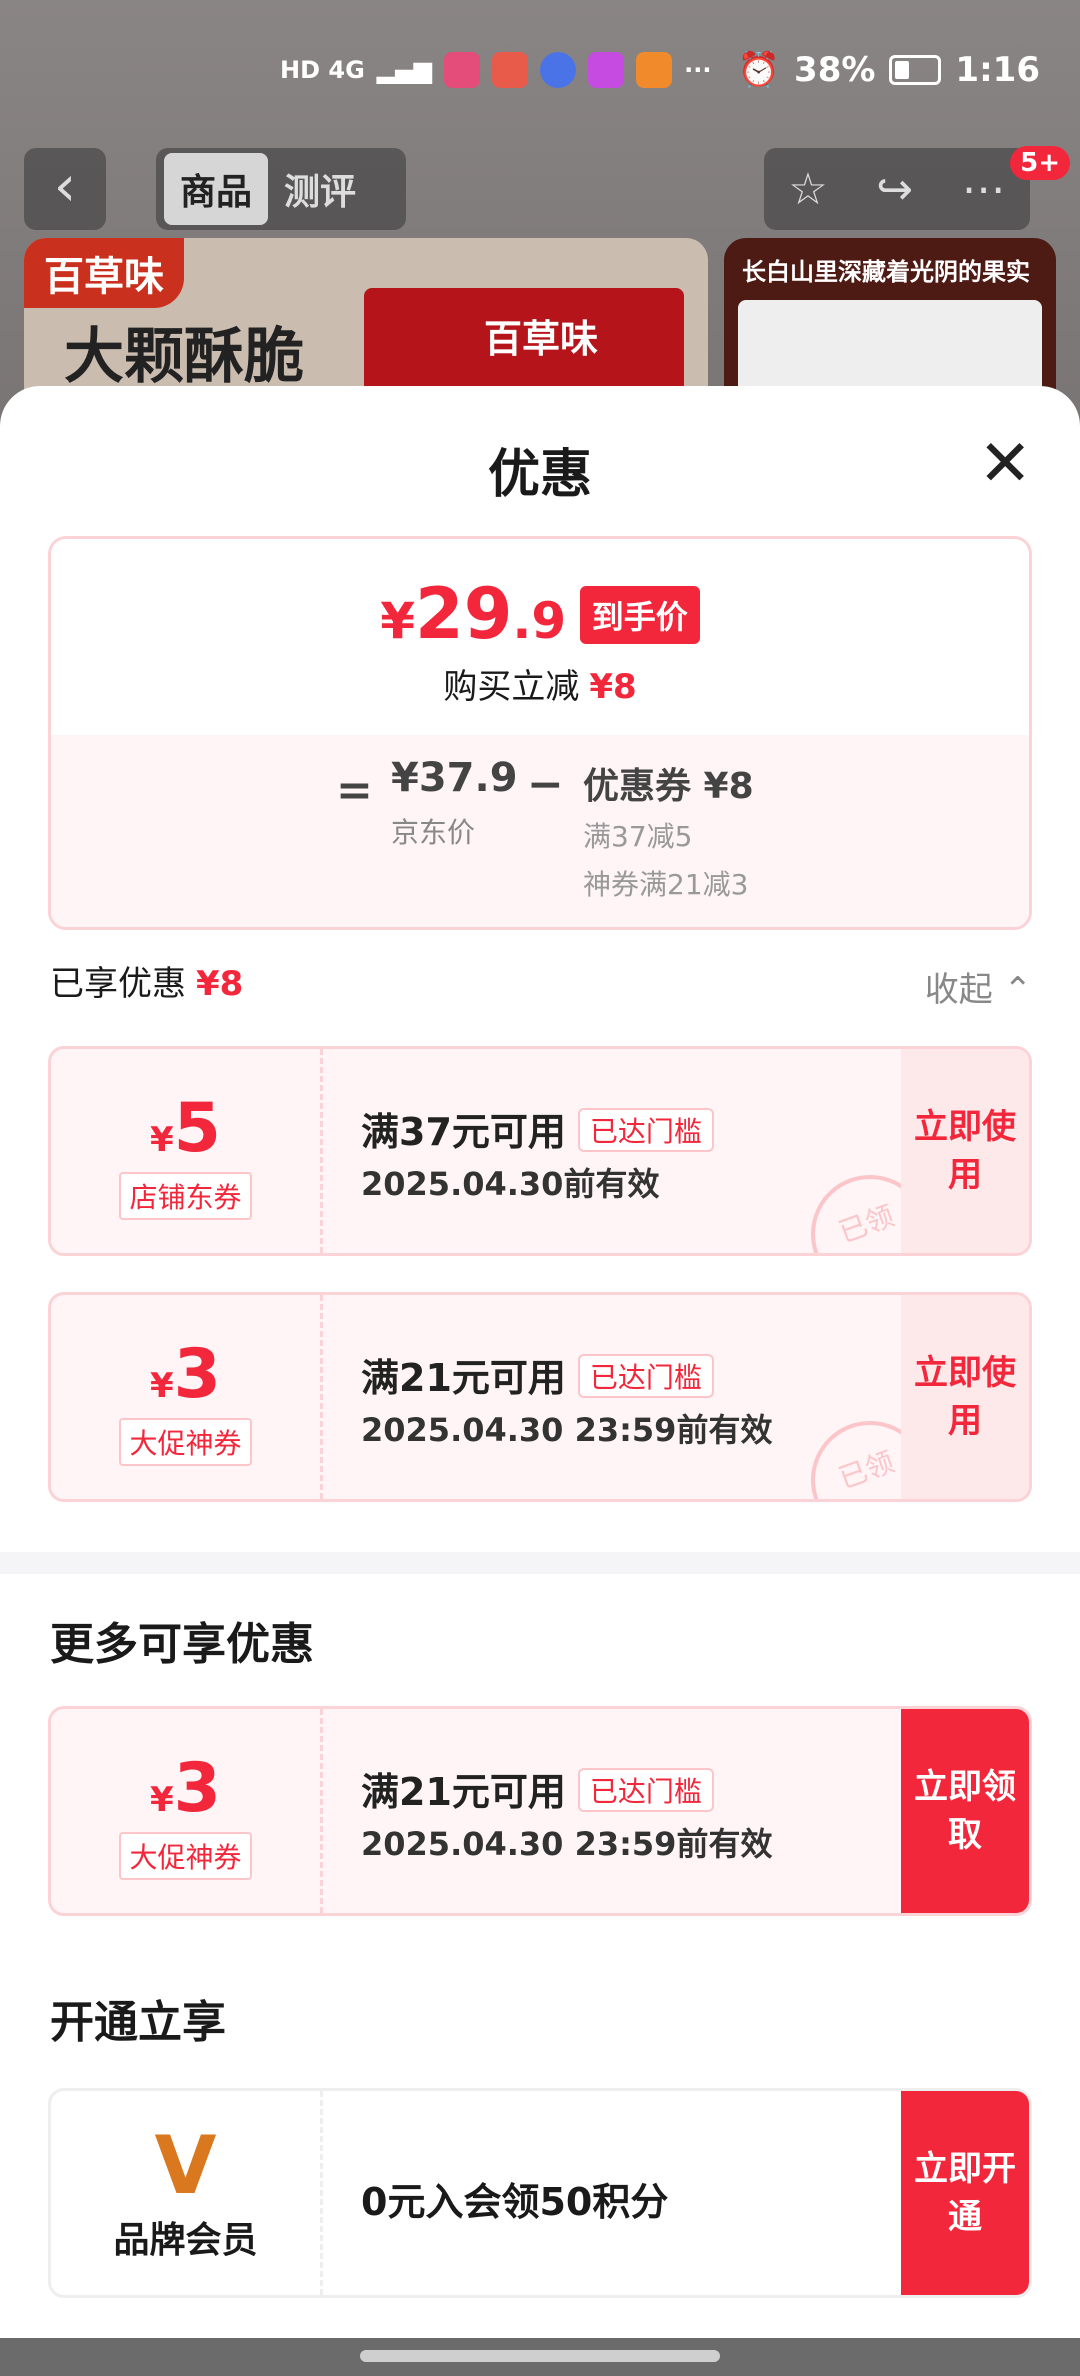 The width and height of the screenshot is (1080, 2376). Describe the element at coordinates (182, 1644) in the screenshot. I see `more-discounts-title: 更多可享优惠` at that location.